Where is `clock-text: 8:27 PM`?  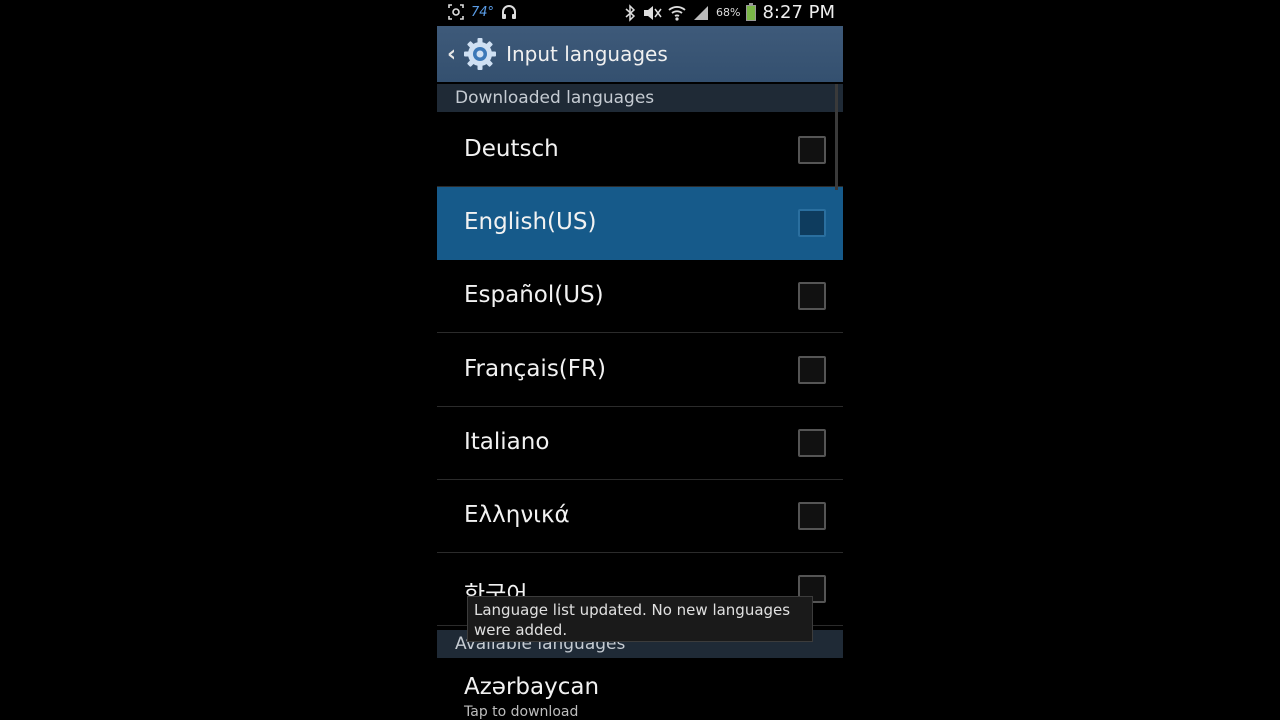
clock-text: 8:27 PM is located at coordinates (798, 12).